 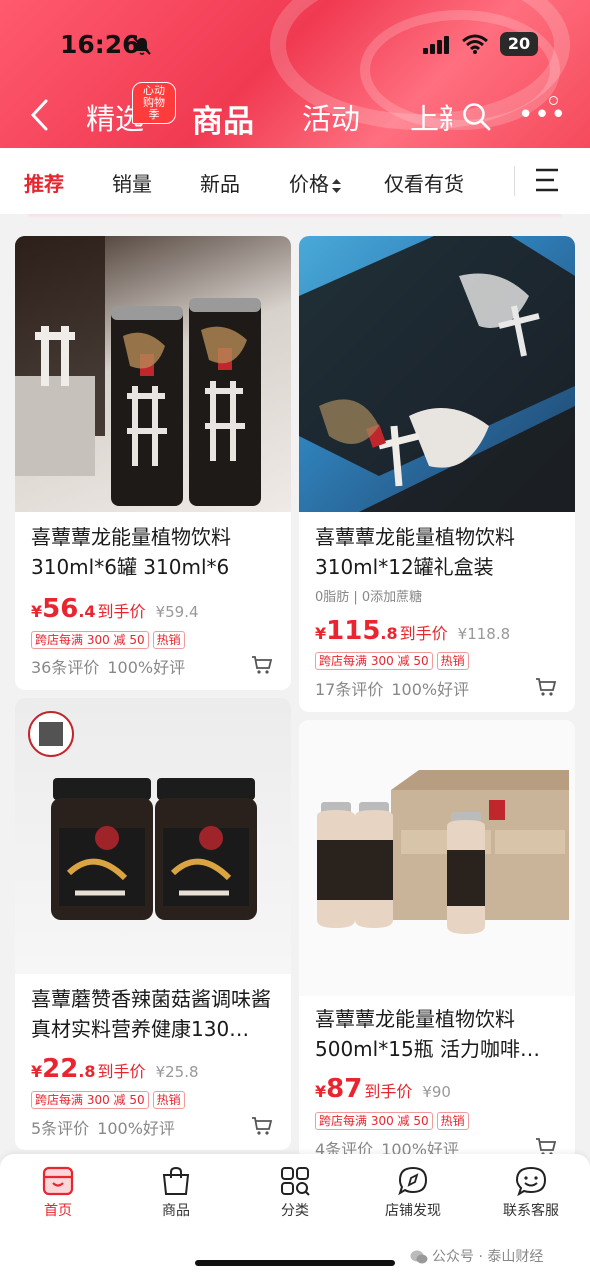 What do you see at coordinates (39, 115) in the screenshot?
I see `back-arrow-icon` at bounding box center [39, 115].